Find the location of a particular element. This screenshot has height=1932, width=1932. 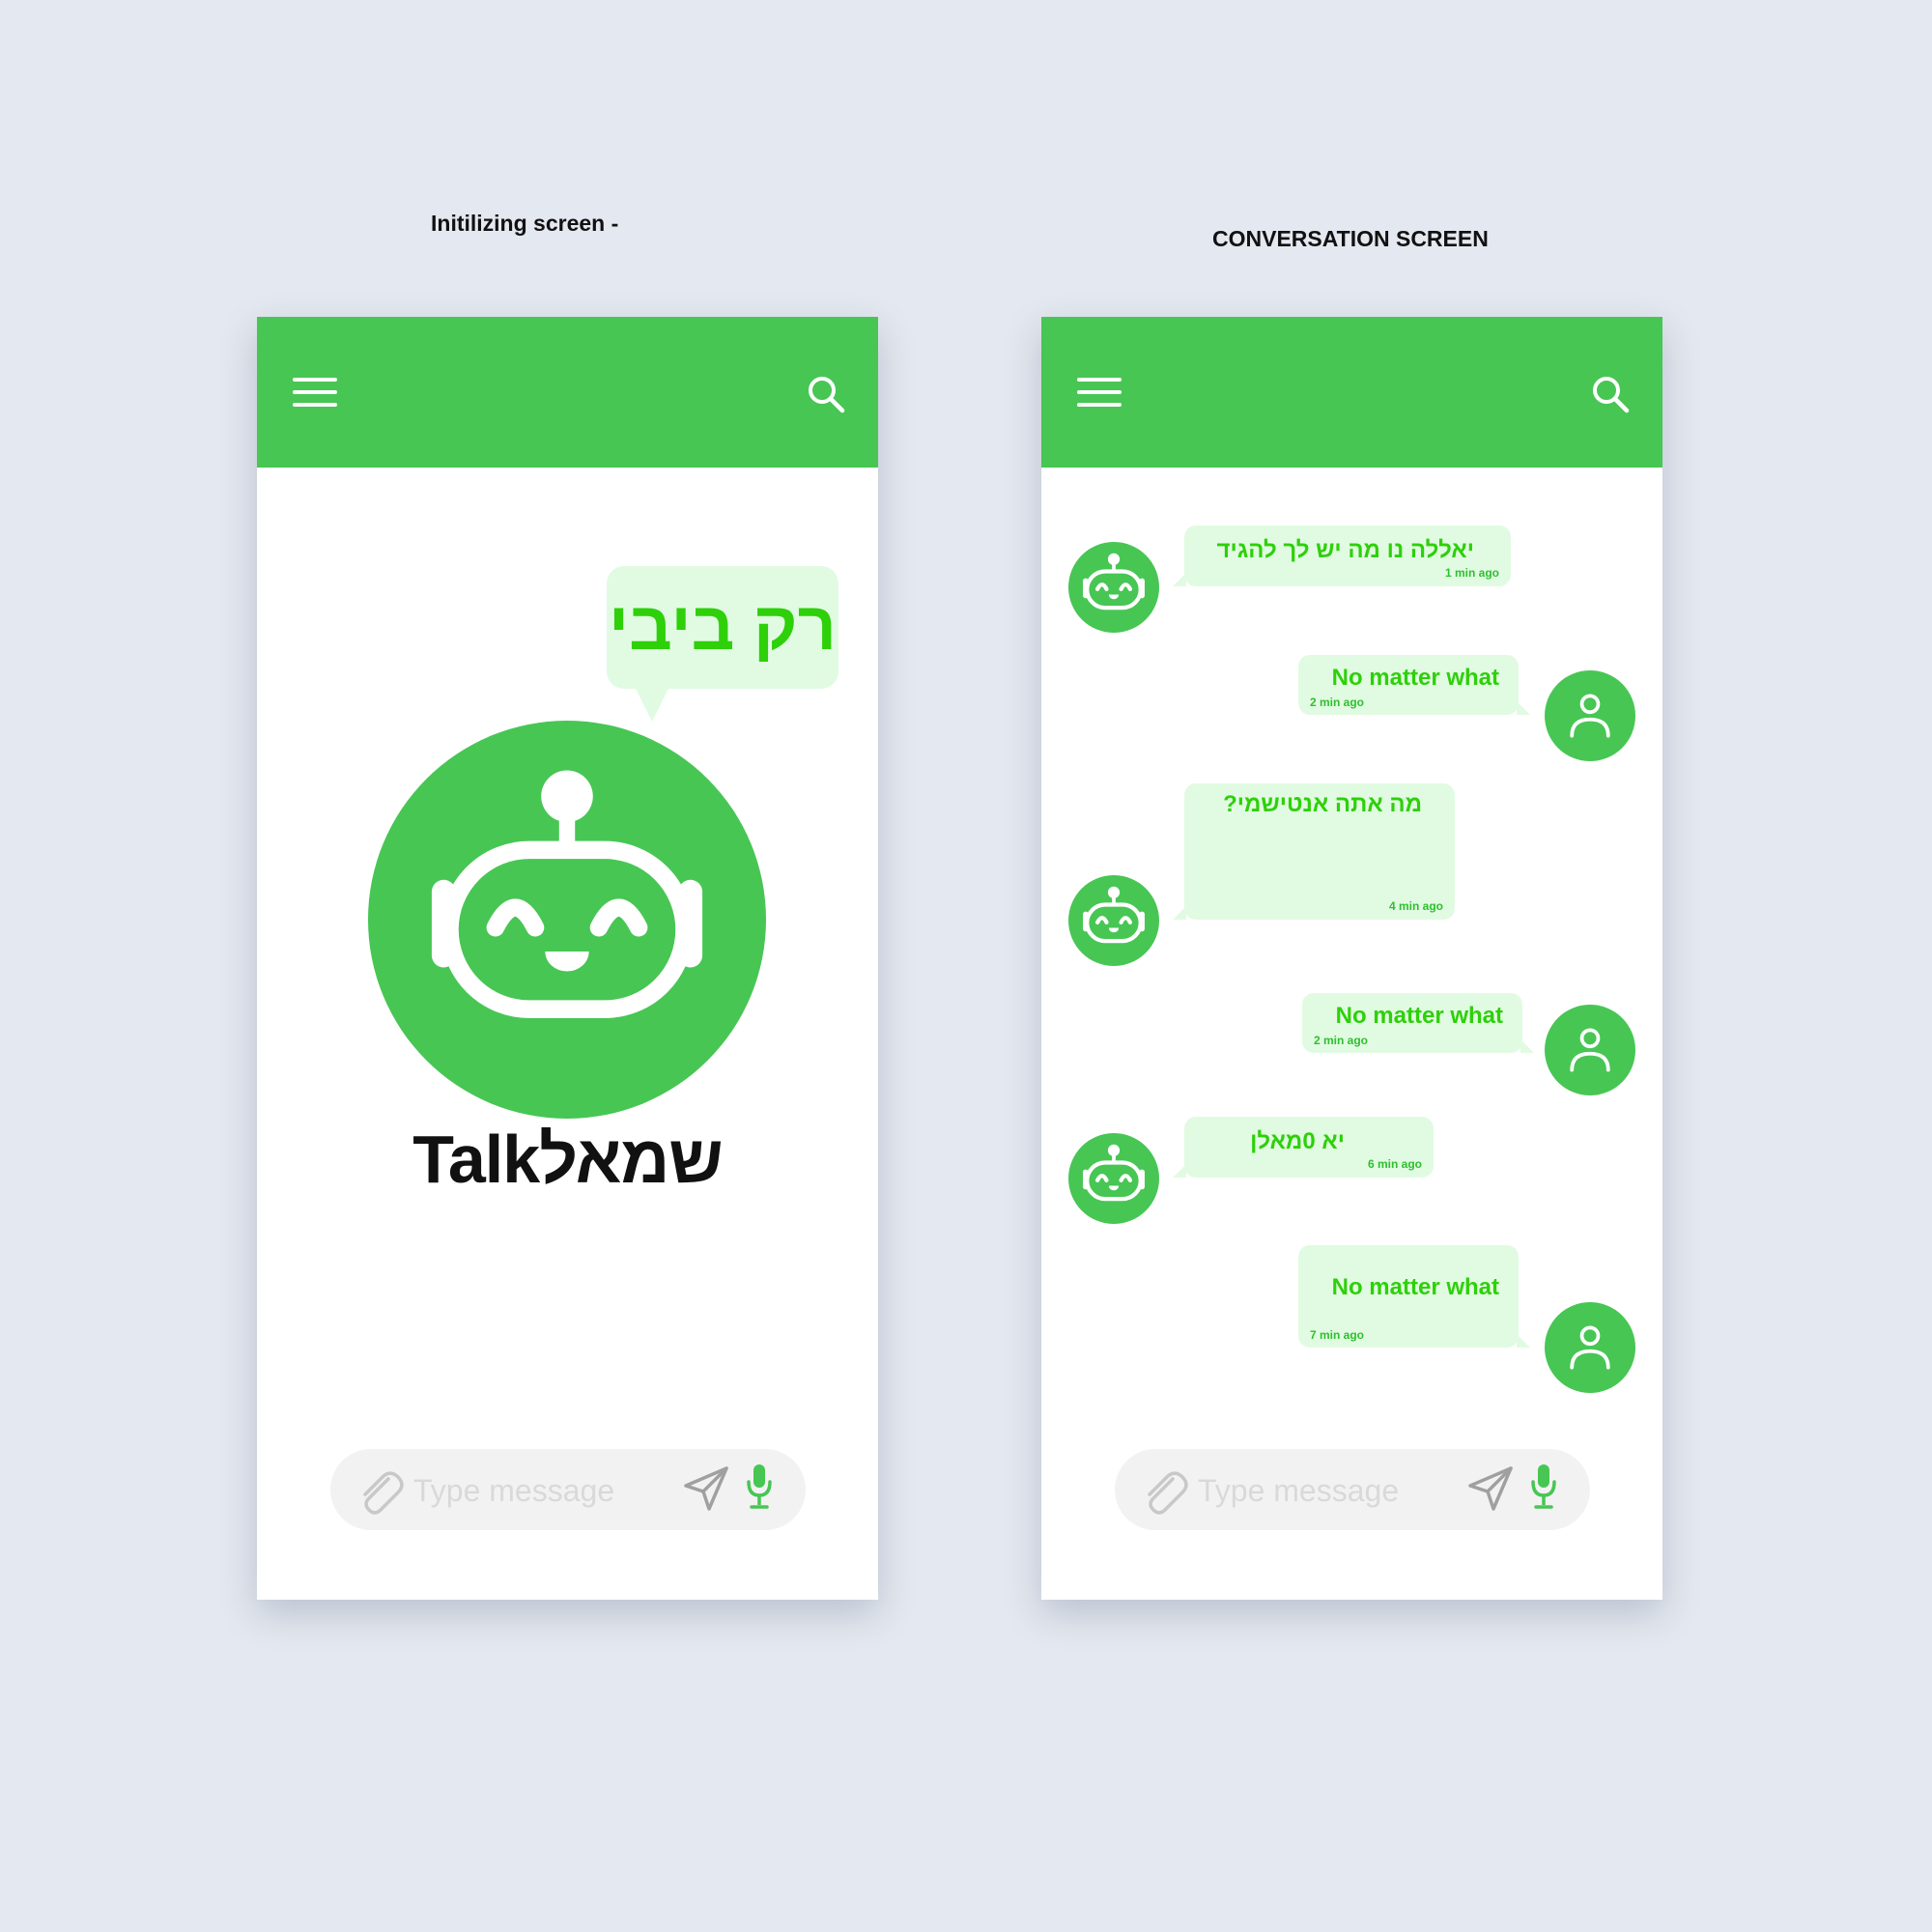

message-bubble: מה אתה אנטישמי? 4 min ago is located at coordinates (1314, 851).